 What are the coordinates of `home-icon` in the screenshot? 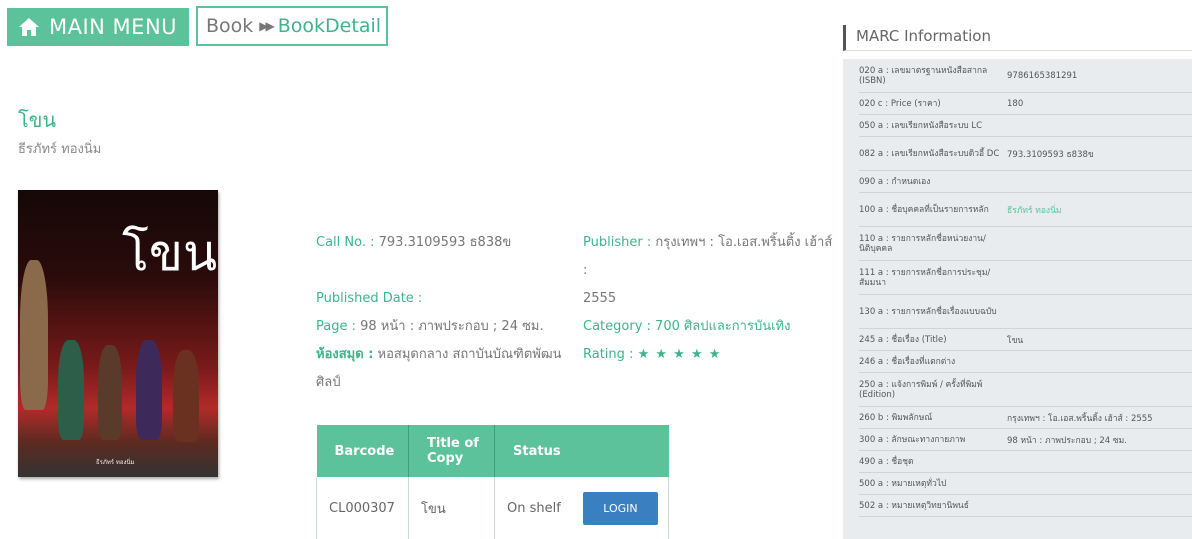 It's located at (29, 27).